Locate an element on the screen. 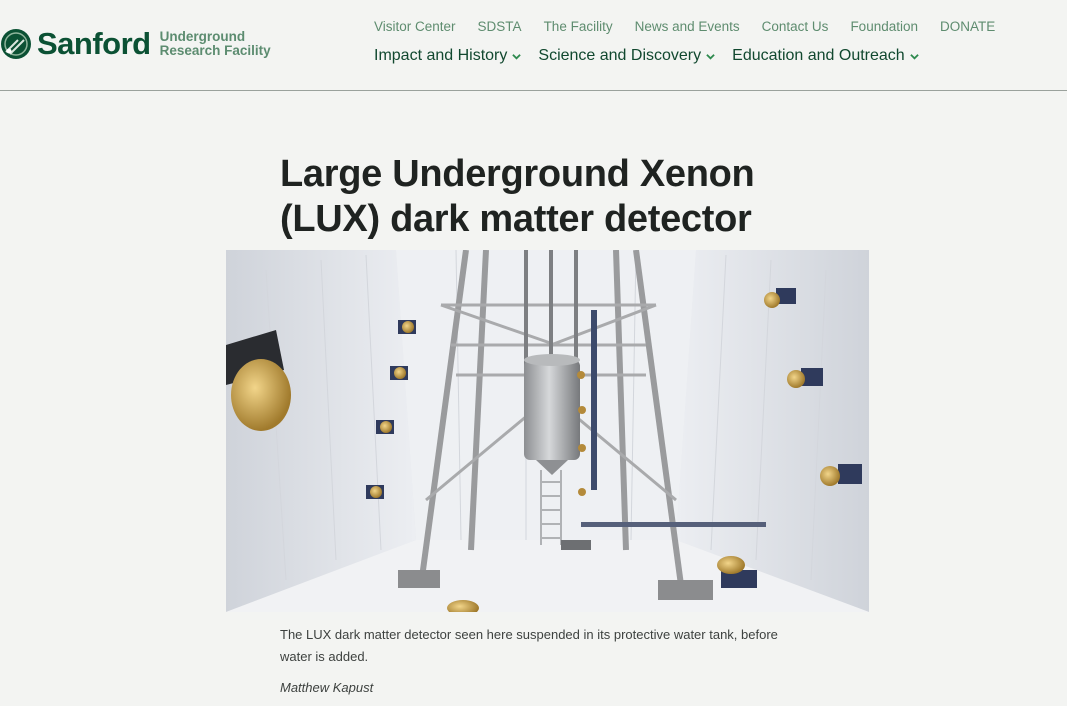 The width and height of the screenshot is (1067, 706). util-link-donate: DONATE is located at coordinates (967, 26).